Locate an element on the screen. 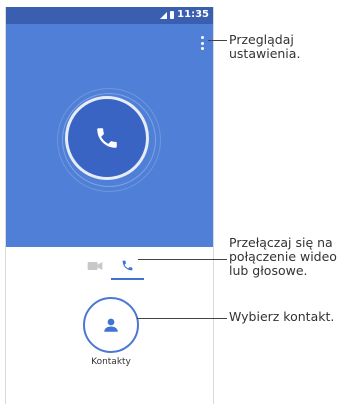 This screenshot has width=357, height=404. signal-icon is located at coordinates (164, 15).